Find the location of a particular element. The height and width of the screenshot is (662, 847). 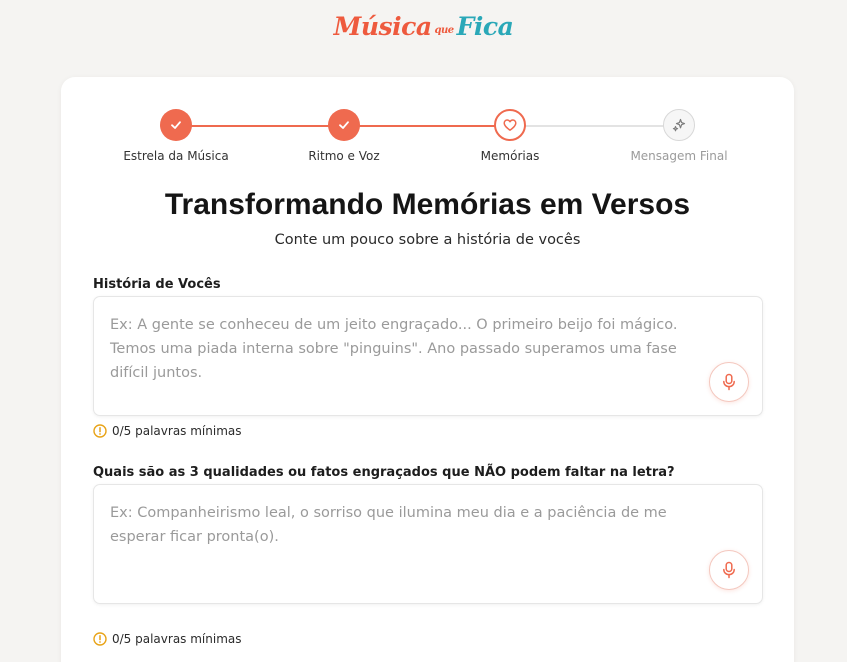

step-3-indicator is located at coordinates (510, 125).